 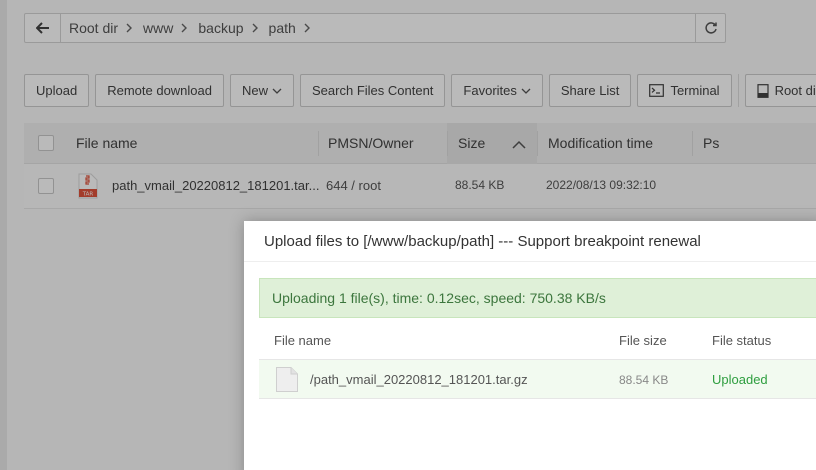 I want to click on upload-file-name: /path_vmail_20220812_181201.tar.gz, so click(x=419, y=379).